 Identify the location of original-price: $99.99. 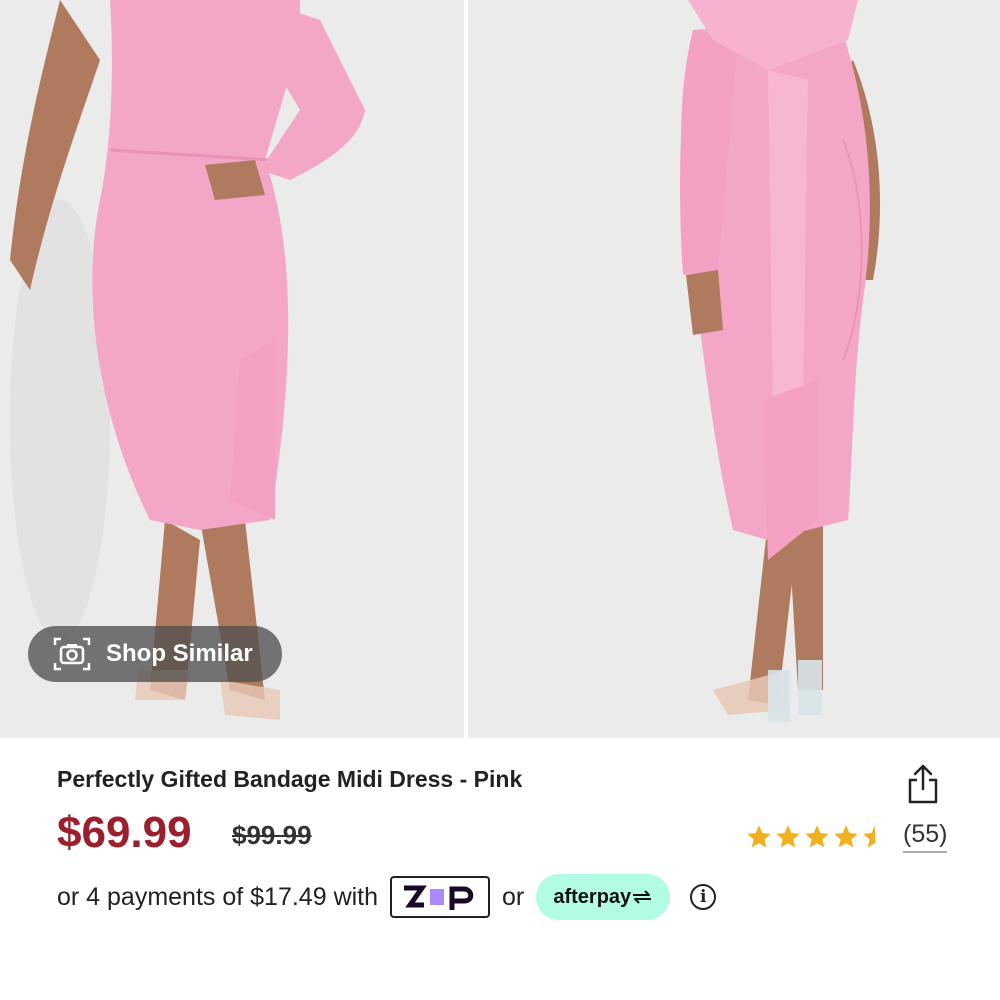
(272, 835).